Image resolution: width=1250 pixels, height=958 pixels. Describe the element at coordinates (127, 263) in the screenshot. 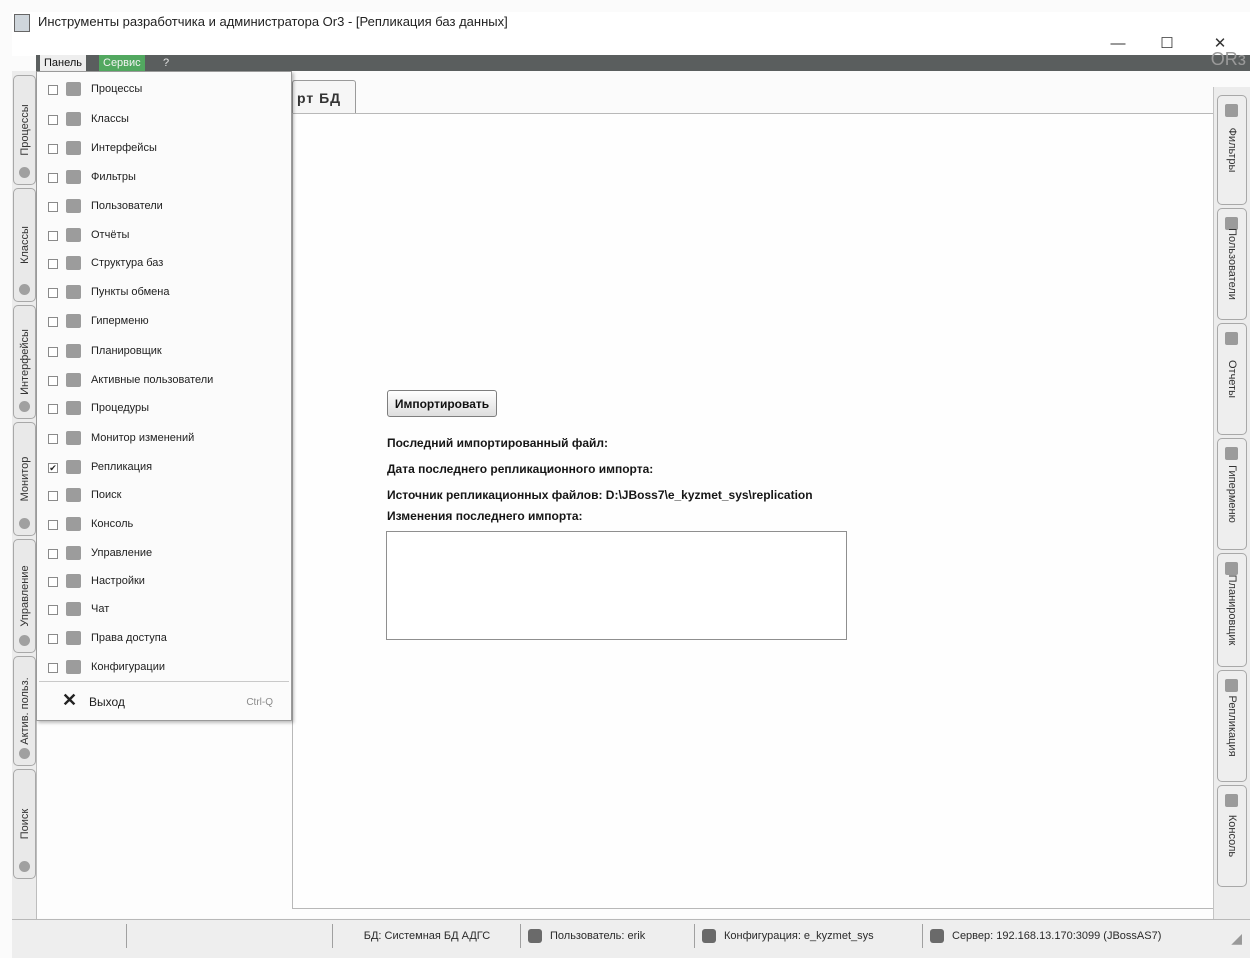

I see `menu-item-label: Структура баз` at that location.